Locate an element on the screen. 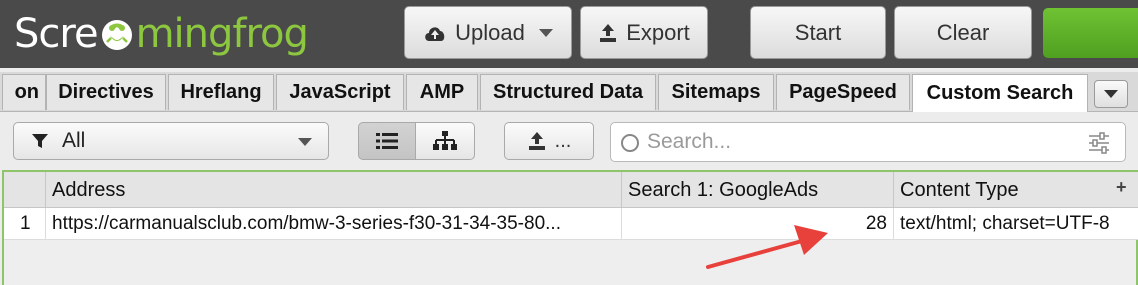 This screenshot has width=1138, height=285. list-icon is located at coordinates (387, 141).